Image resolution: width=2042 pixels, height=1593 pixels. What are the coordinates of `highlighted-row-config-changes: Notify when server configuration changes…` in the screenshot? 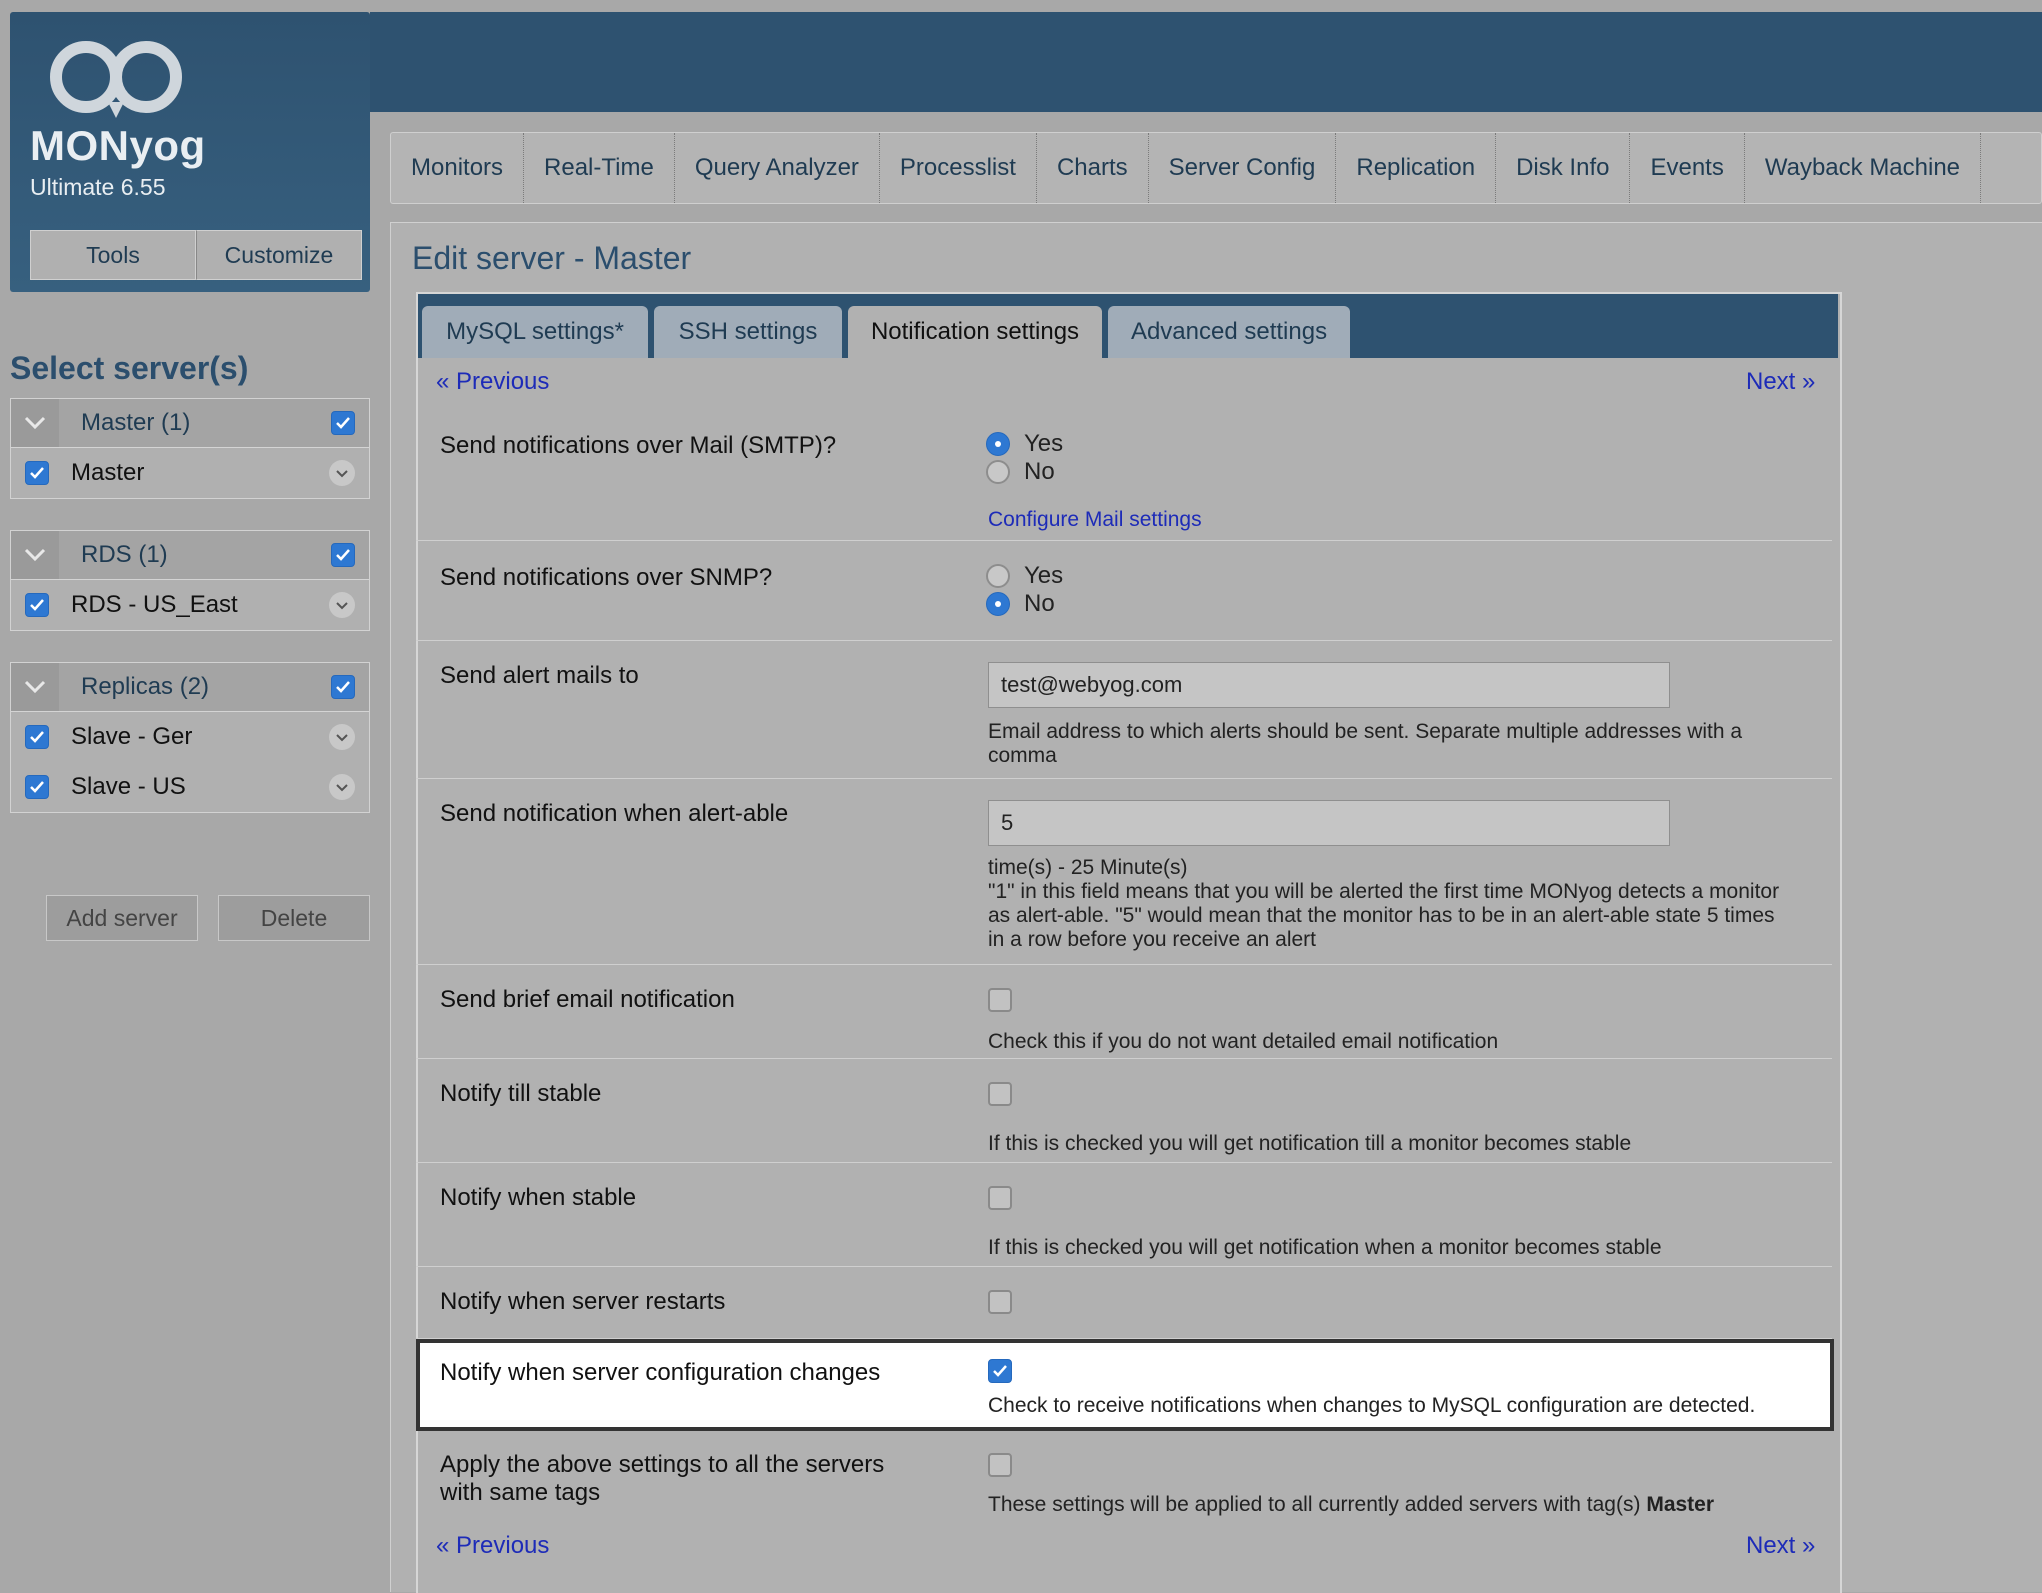 It's located at (1125, 1385).